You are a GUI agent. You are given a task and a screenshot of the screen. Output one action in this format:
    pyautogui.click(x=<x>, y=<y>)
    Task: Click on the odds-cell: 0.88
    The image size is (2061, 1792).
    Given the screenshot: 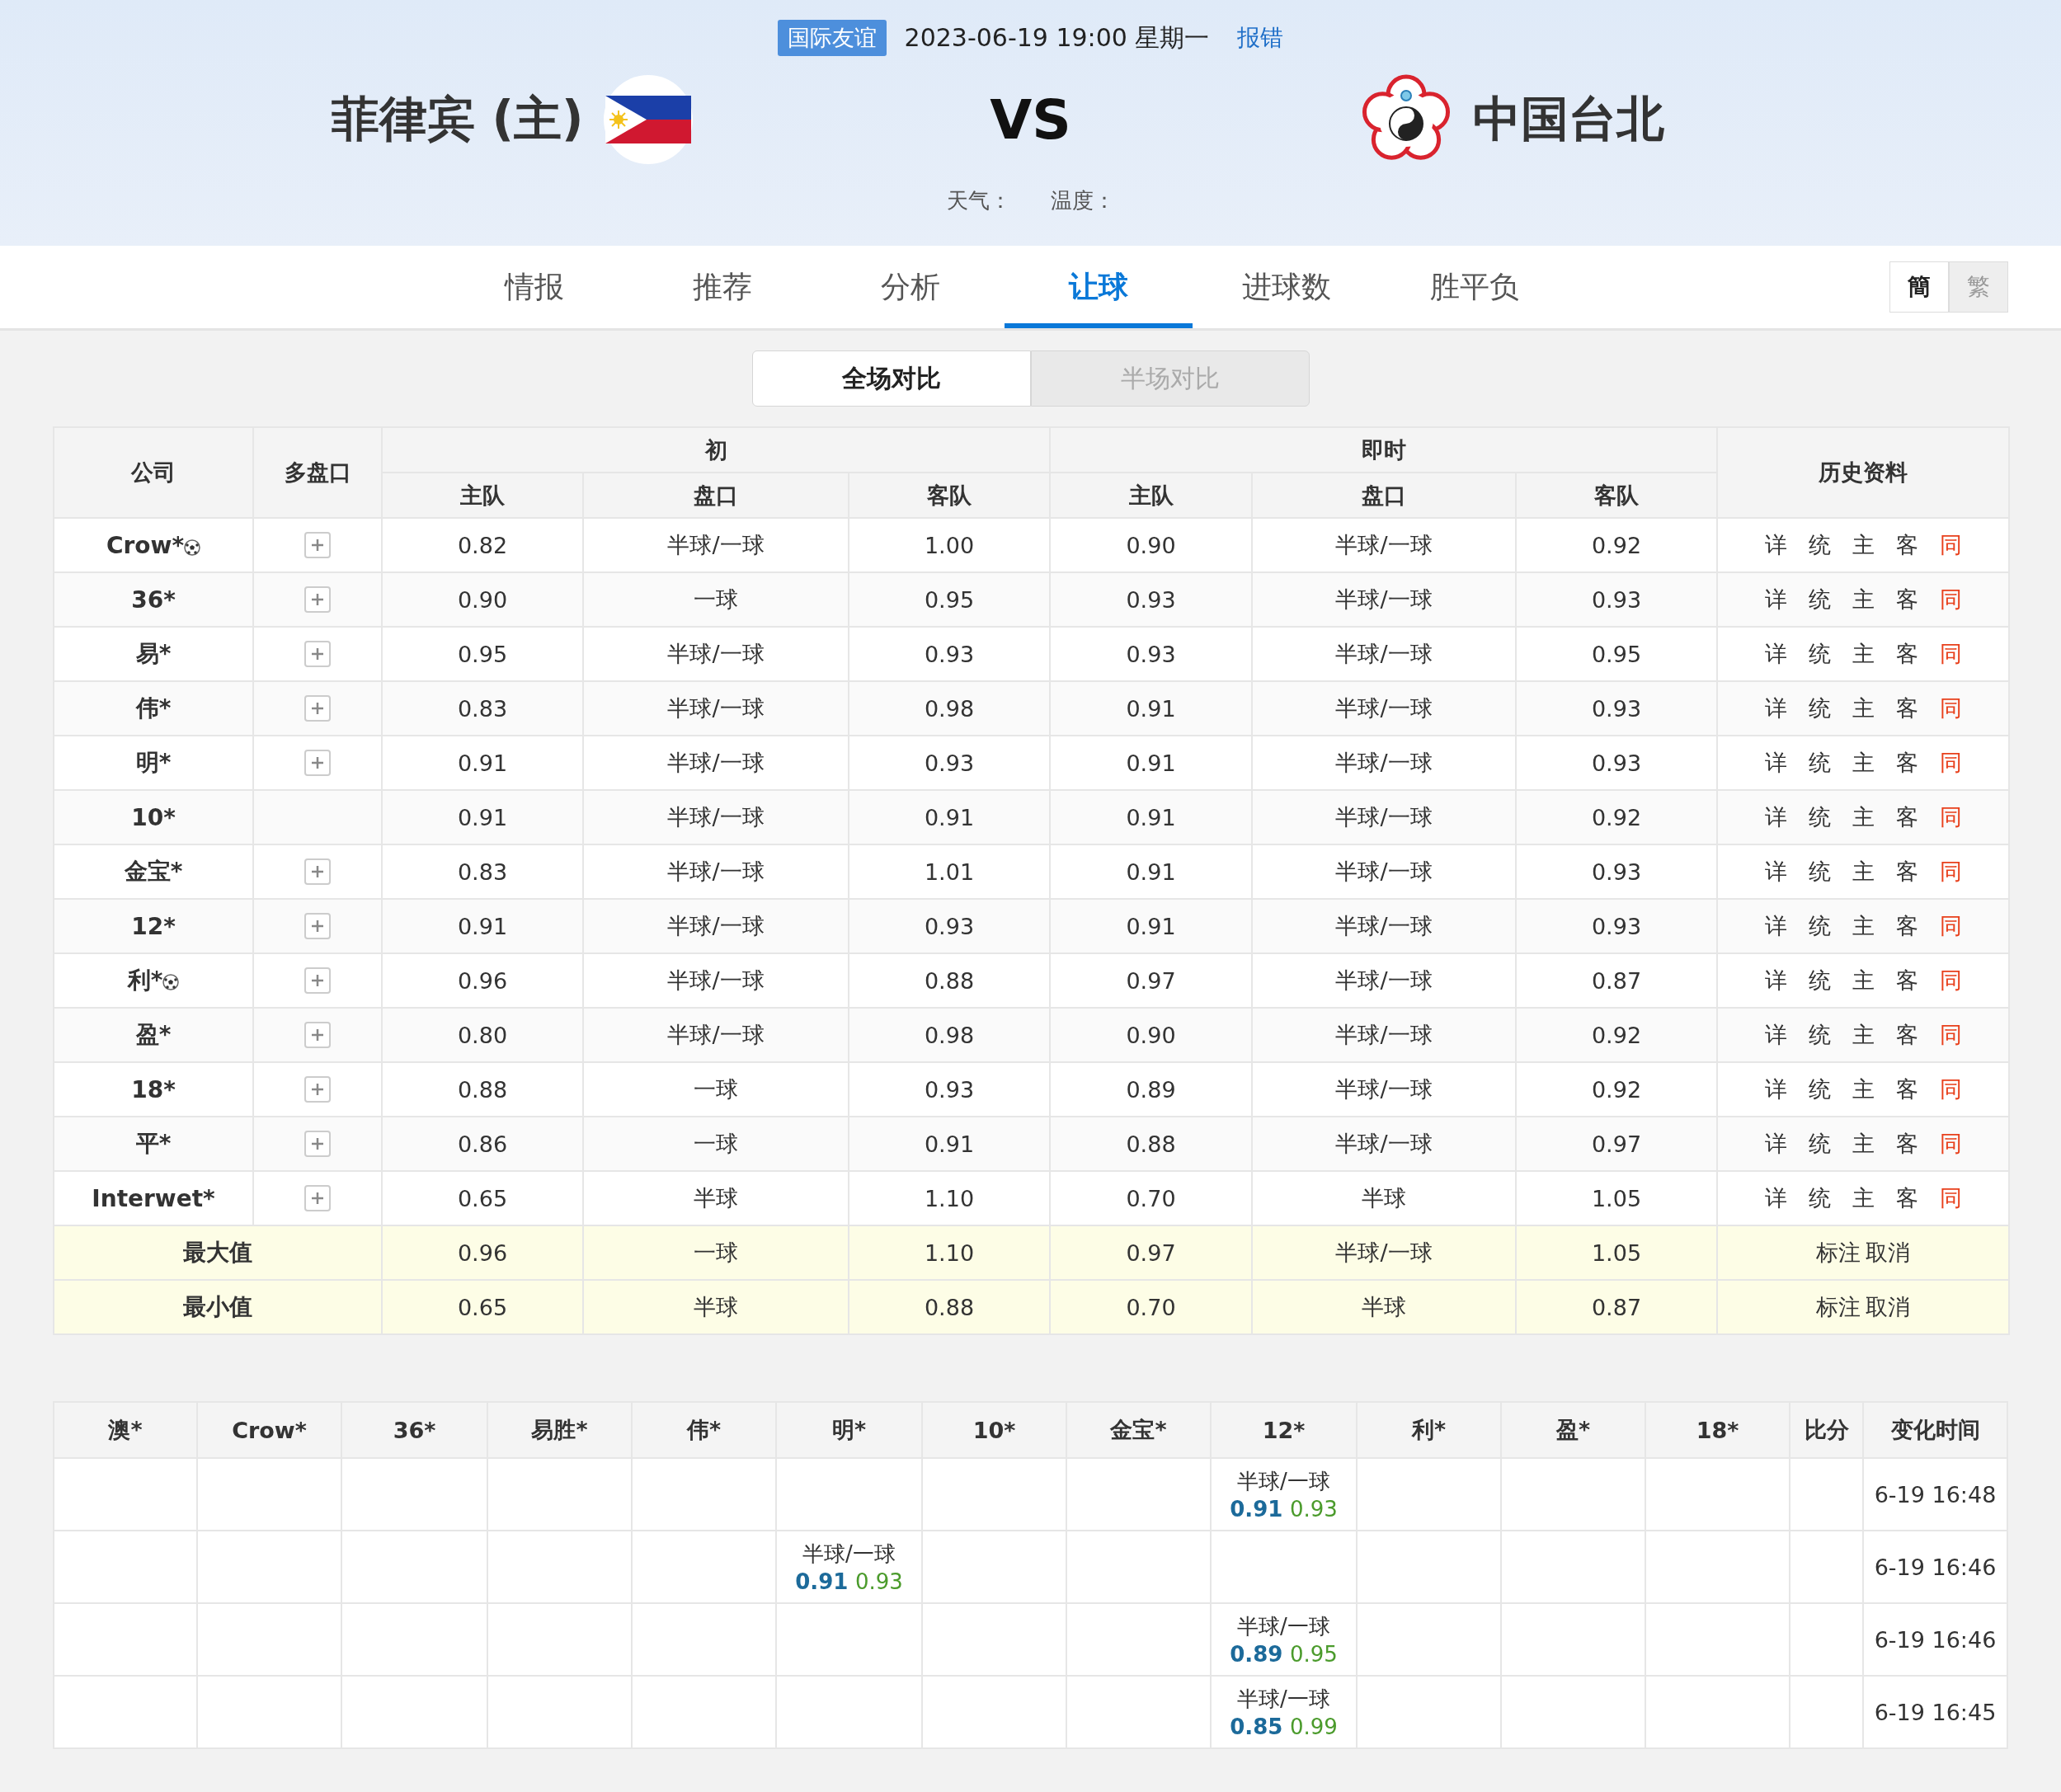 What is the action you would take?
    pyautogui.click(x=949, y=1307)
    